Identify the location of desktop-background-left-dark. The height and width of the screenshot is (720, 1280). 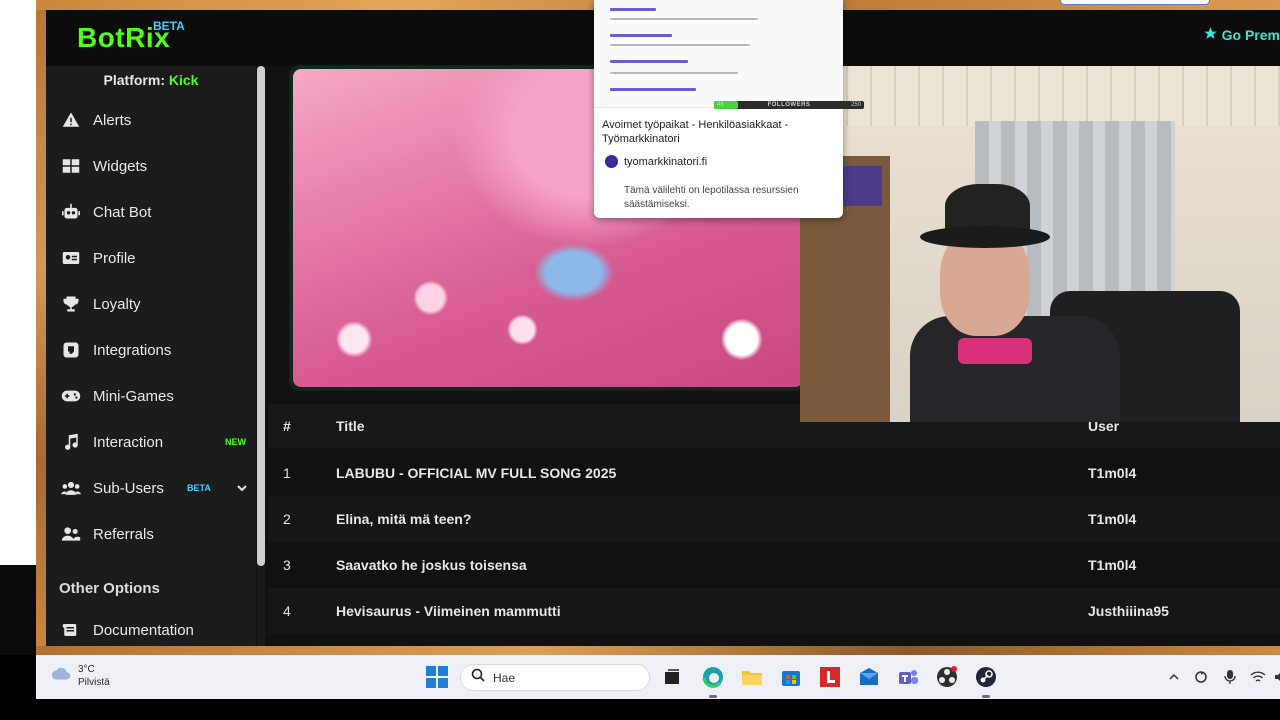
(18, 610).